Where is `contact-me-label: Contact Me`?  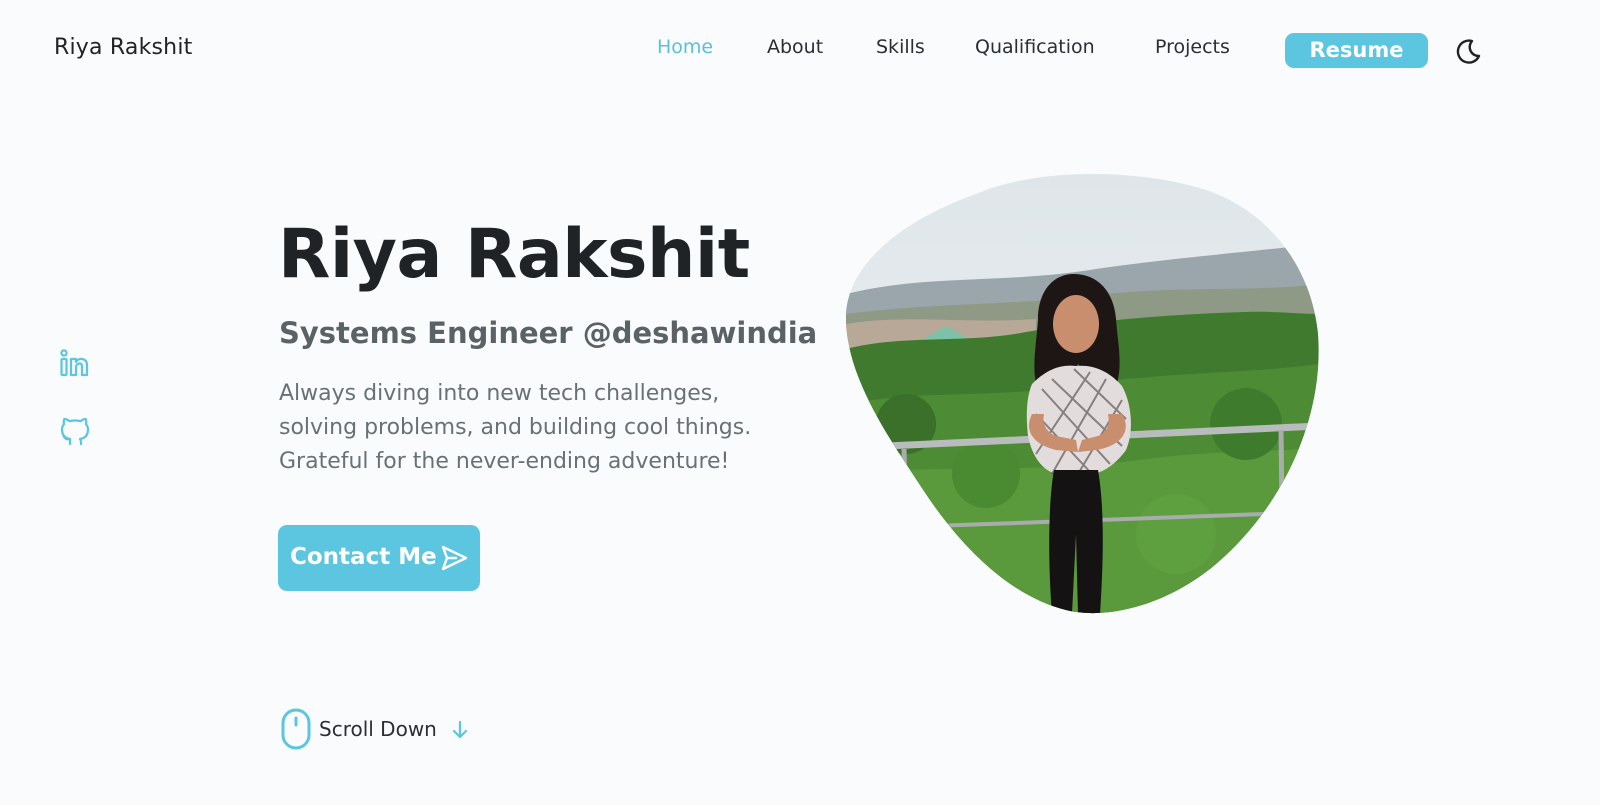
contact-me-label: Contact Me is located at coordinates (363, 557).